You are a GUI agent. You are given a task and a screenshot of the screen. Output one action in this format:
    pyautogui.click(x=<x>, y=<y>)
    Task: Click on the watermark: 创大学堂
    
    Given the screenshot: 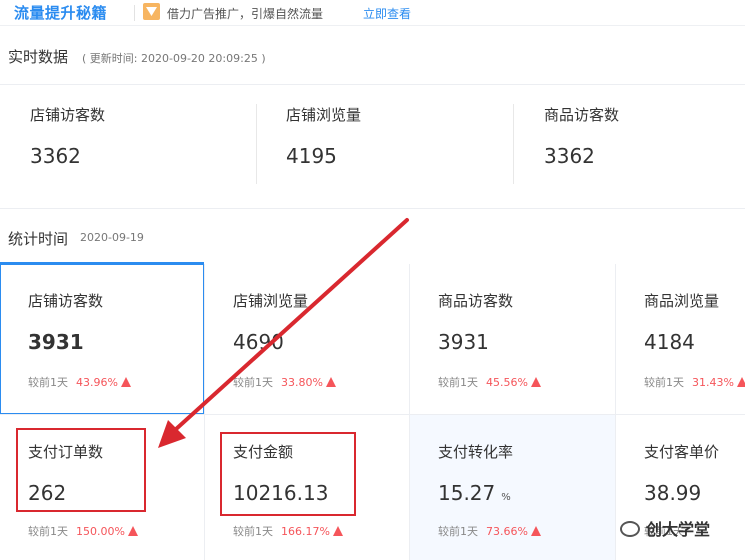 What is the action you would take?
    pyautogui.click(x=665, y=528)
    